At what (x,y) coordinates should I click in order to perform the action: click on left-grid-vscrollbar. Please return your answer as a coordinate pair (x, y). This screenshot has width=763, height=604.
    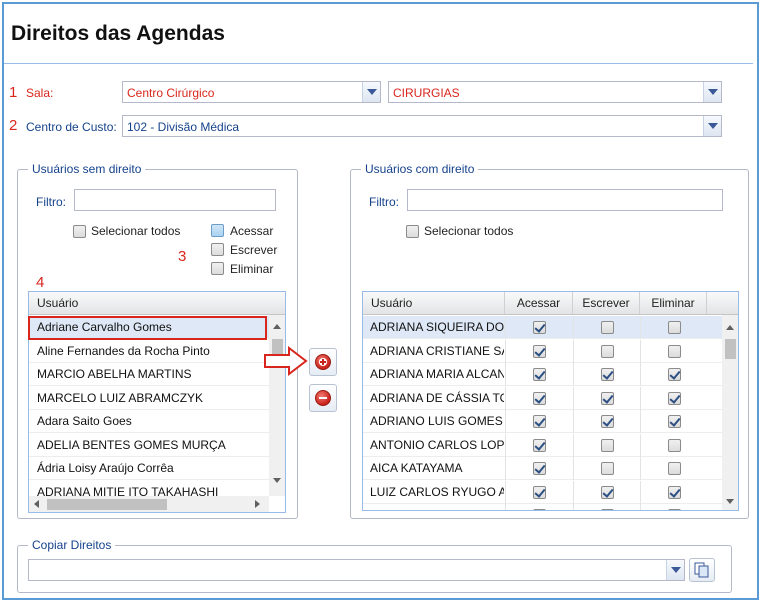
    Looking at the image, I should click on (277, 405).